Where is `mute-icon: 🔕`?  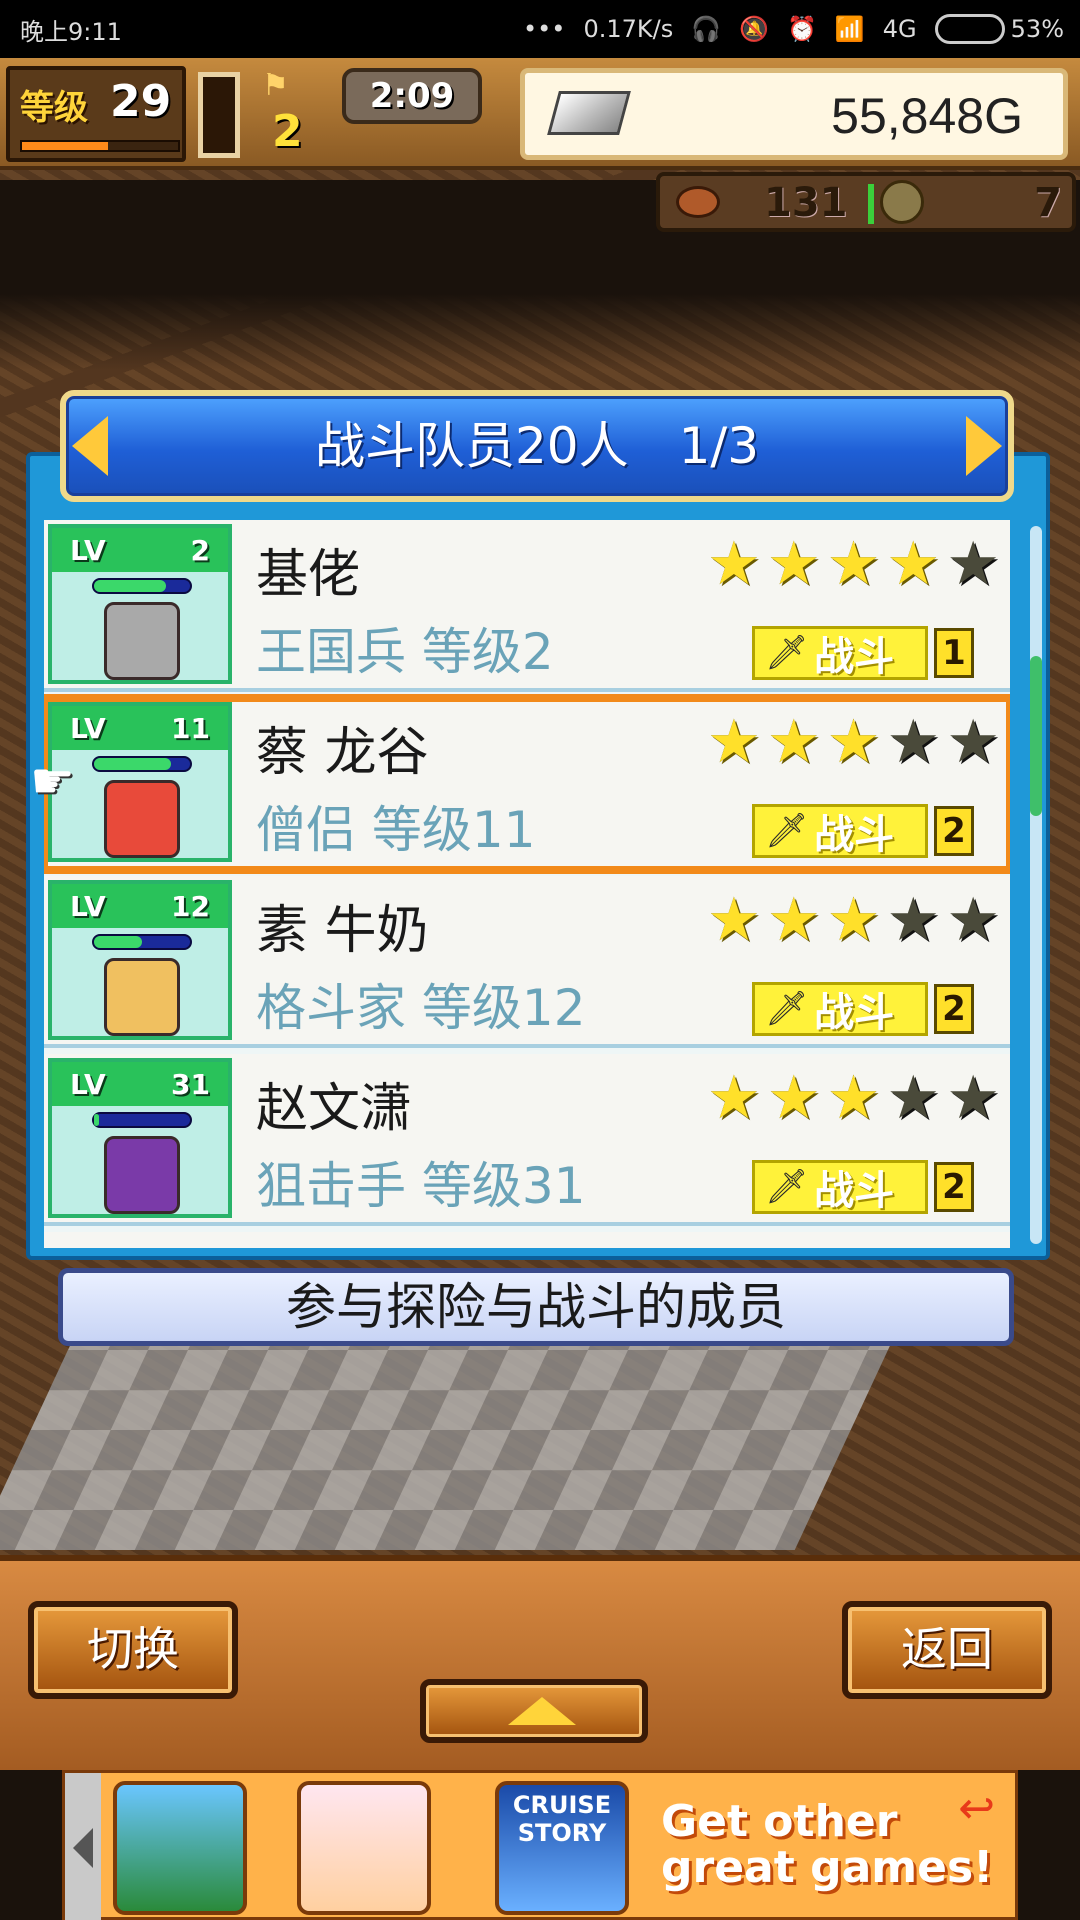 mute-icon: 🔕 is located at coordinates (754, 29).